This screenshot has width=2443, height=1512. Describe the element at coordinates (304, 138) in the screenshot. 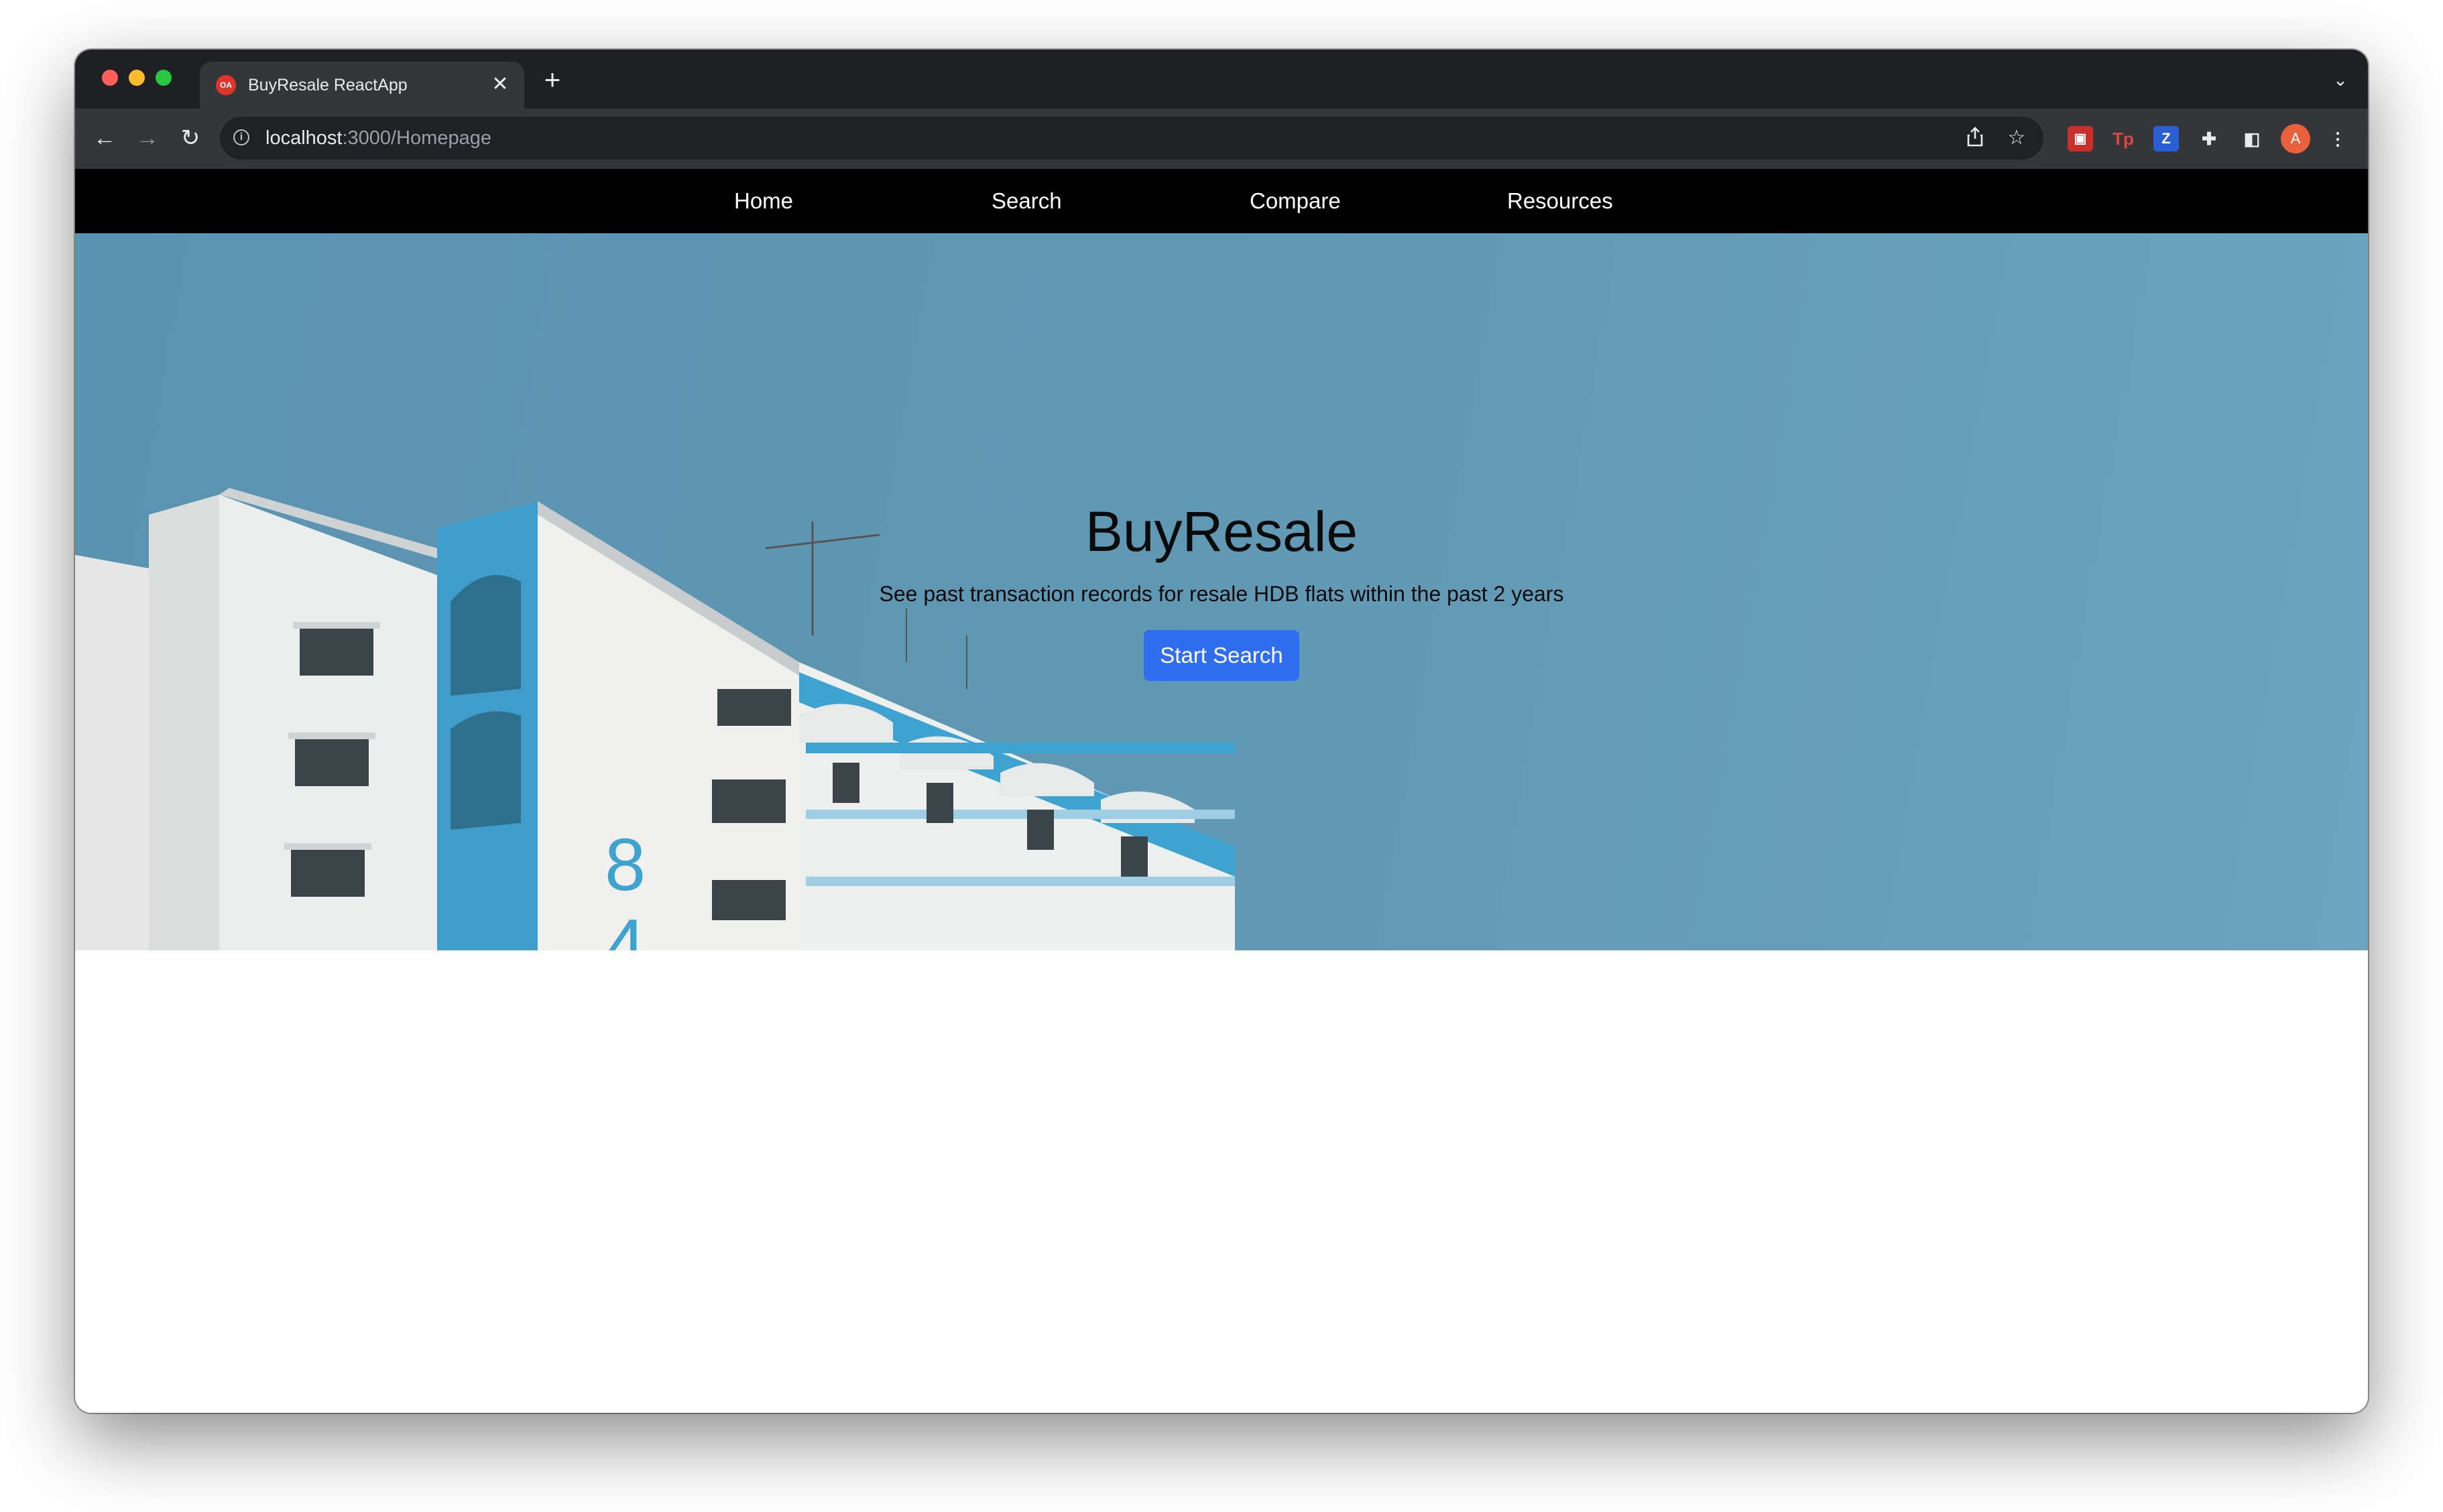

I see `url-host: localhost` at that location.